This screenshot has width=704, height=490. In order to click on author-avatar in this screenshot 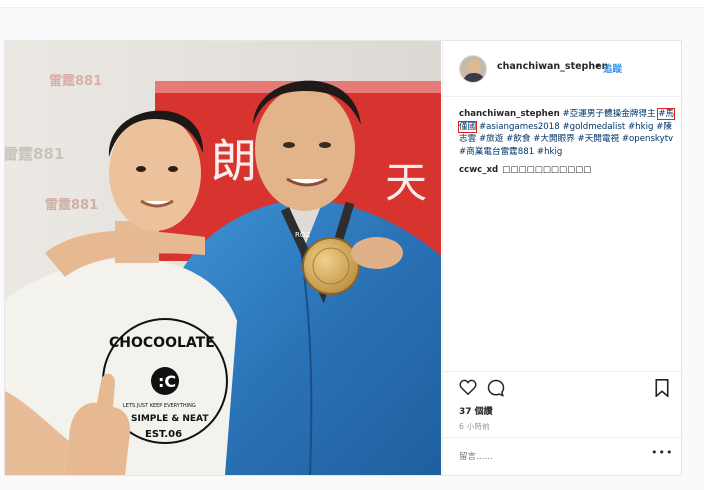, I will do `click(473, 69)`.